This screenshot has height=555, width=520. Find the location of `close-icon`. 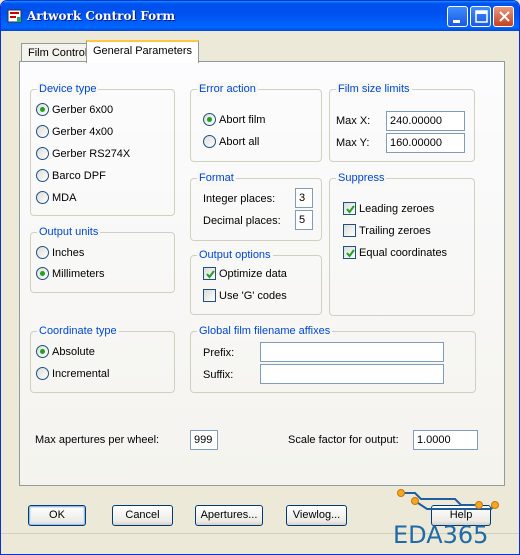

close-icon is located at coordinates (504, 16).